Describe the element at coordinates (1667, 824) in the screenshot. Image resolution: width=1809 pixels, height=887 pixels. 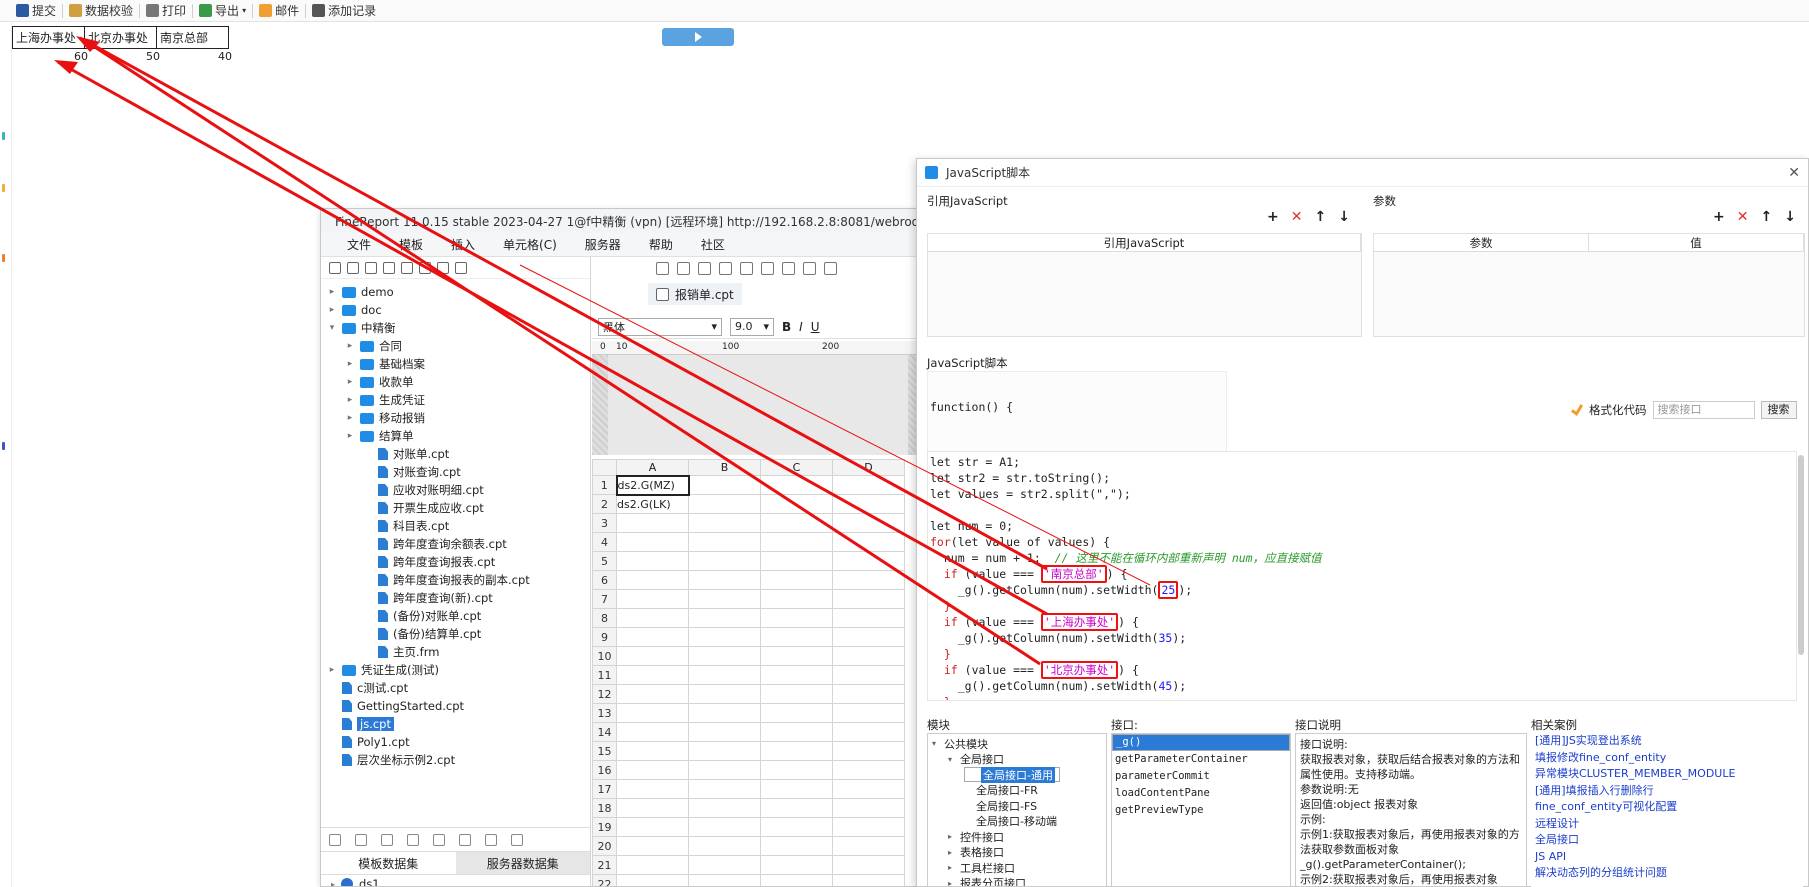
I see `case-link: 远程设计` at that location.